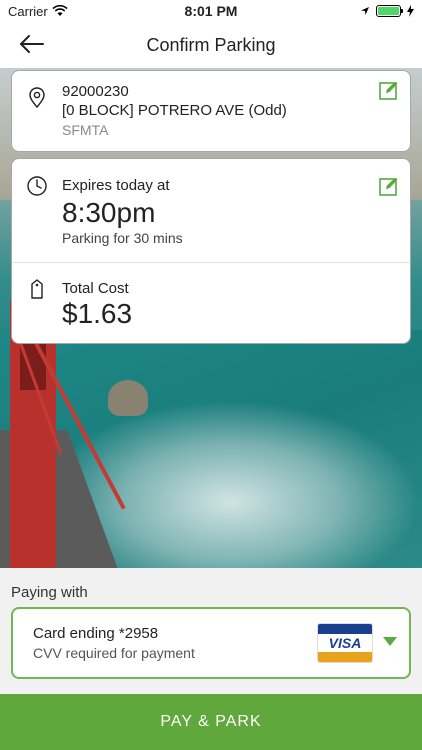 Image resolution: width=422 pixels, height=750 pixels. Describe the element at coordinates (109, 212) in the screenshot. I see `expires-time: 8:30pm` at that location.